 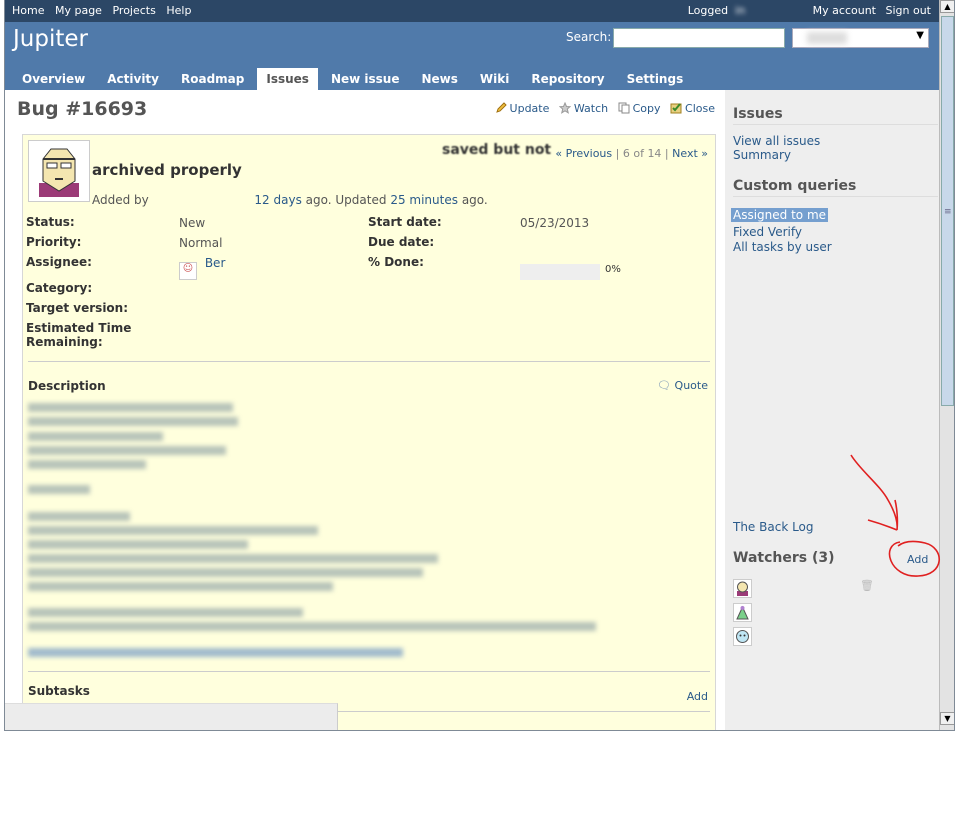 What do you see at coordinates (708, 10) in the screenshot?
I see `logged-in-label: Logged` at bounding box center [708, 10].